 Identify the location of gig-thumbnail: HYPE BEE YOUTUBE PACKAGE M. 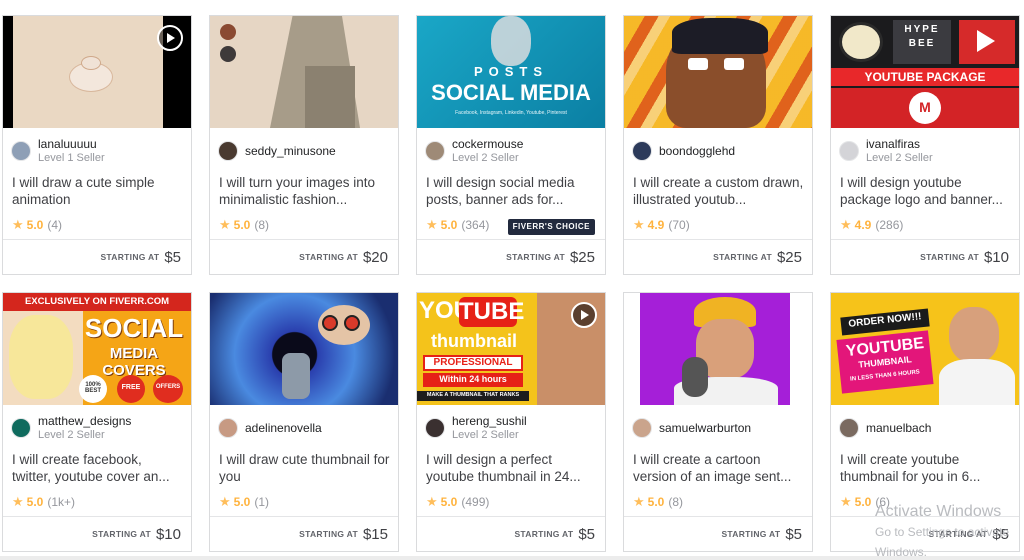
(925, 72).